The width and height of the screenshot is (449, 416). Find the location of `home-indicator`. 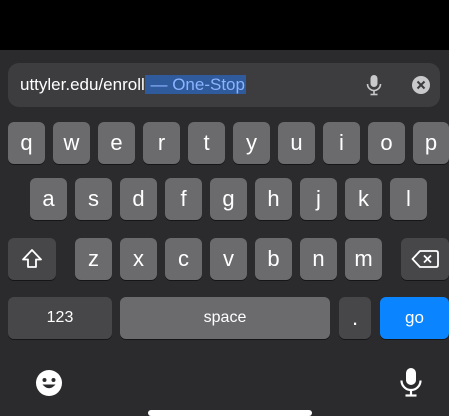

home-indicator is located at coordinates (230, 413).